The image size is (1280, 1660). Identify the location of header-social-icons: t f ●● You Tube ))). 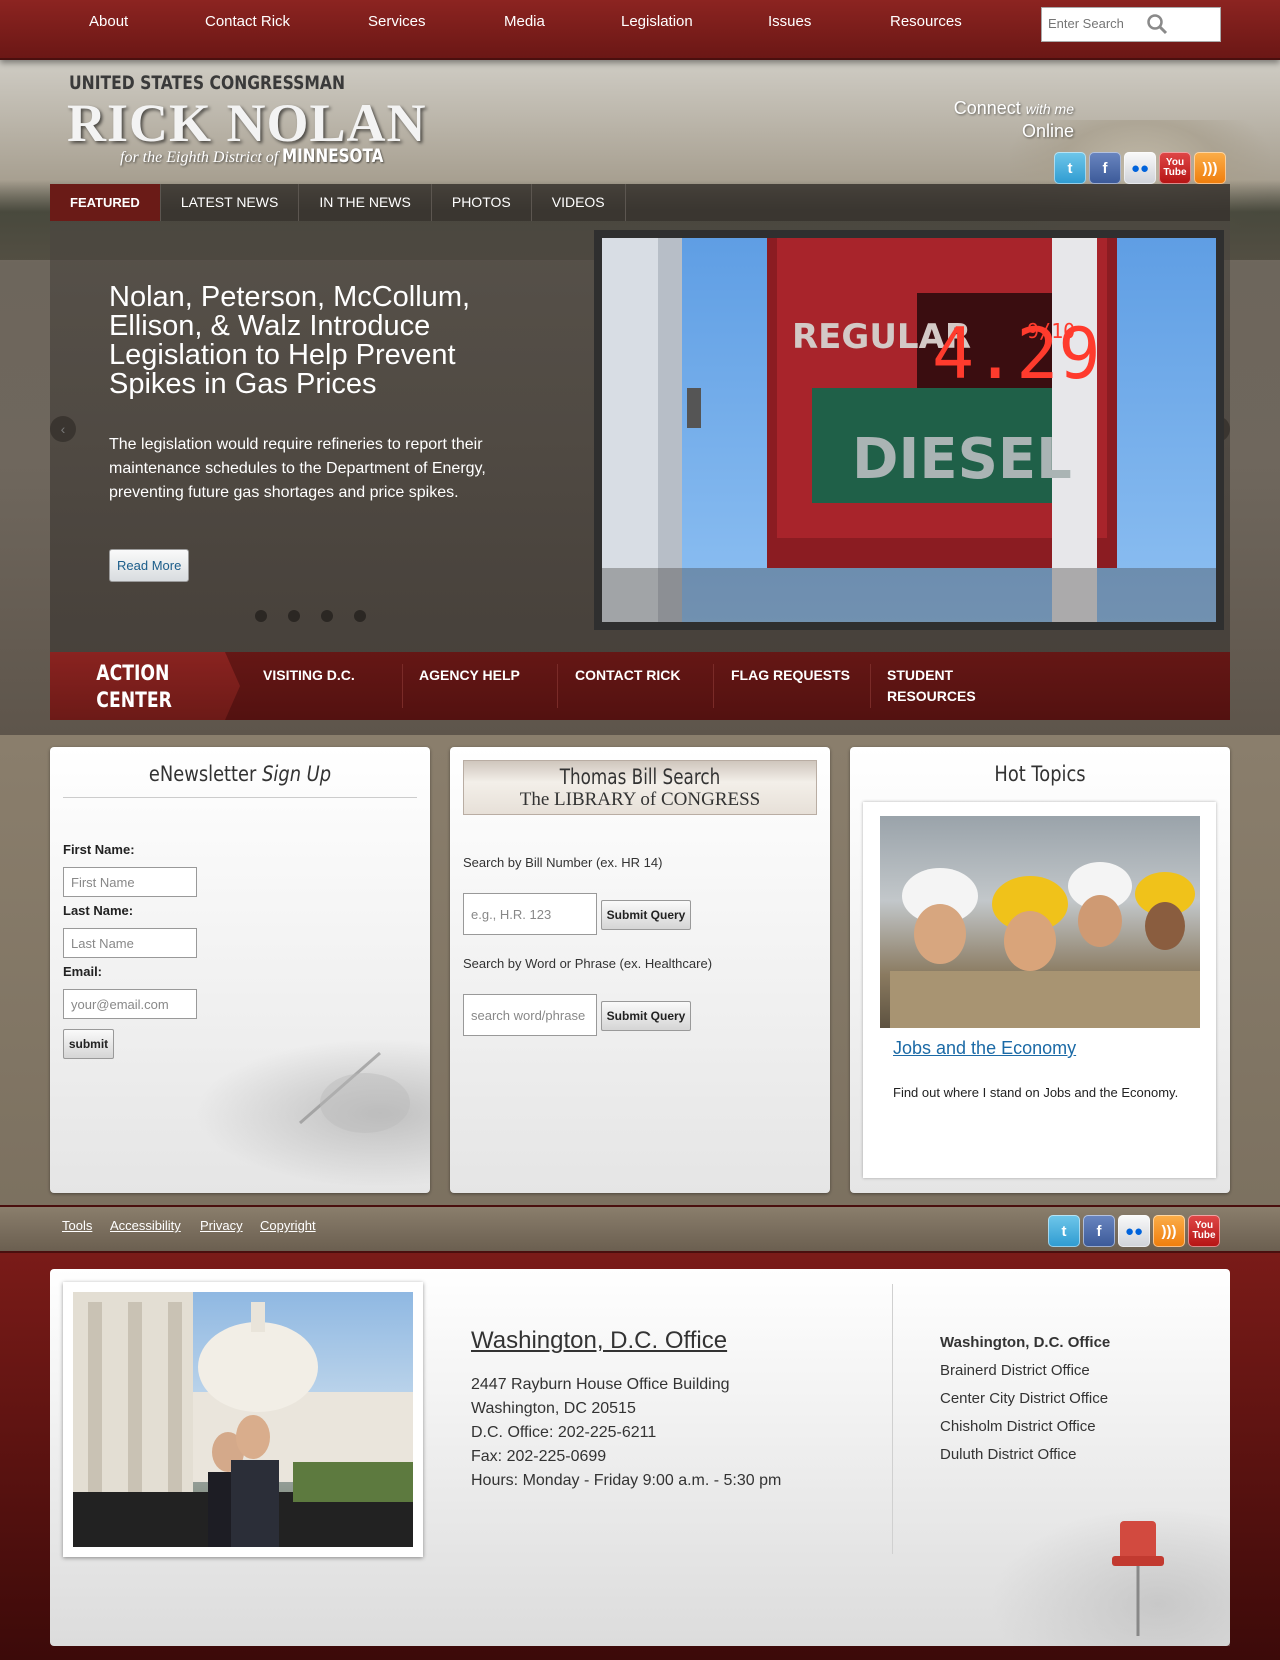
(1140, 168).